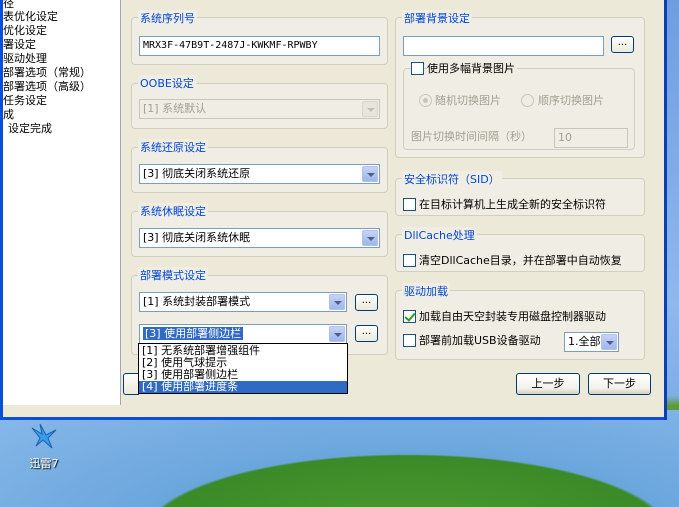 This screenshot has height=507, width=679. I want to click on oobe-group-title: OOBE设定, so click(167, 83).